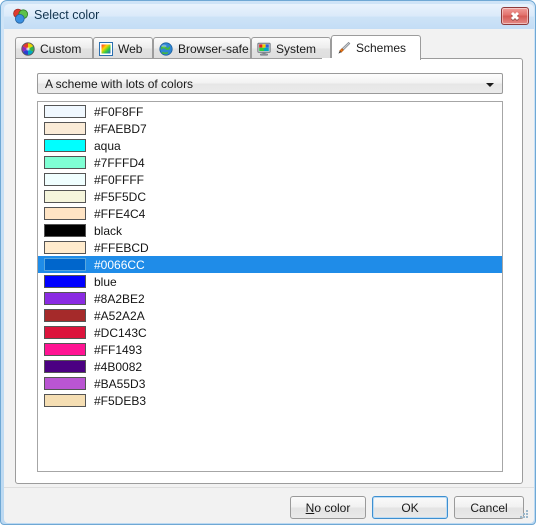  What do you see at coordinates (524, 514) in the screenshot?
I see `resize-grip-icon` at bounding box center [524, 514].